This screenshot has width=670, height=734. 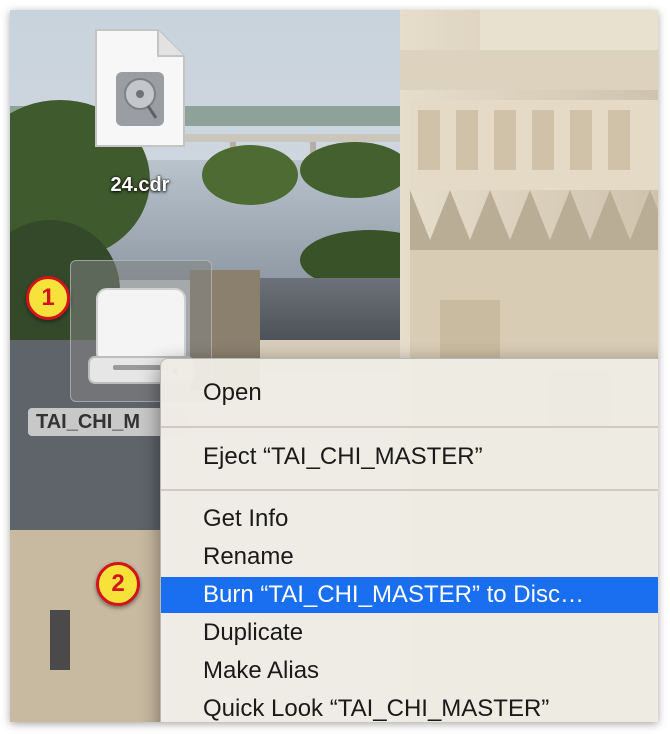 What do you see at coordinates (118, 584) in the screenshot?
I see `step-badge-2: 2` at bounding box center [118, 584].